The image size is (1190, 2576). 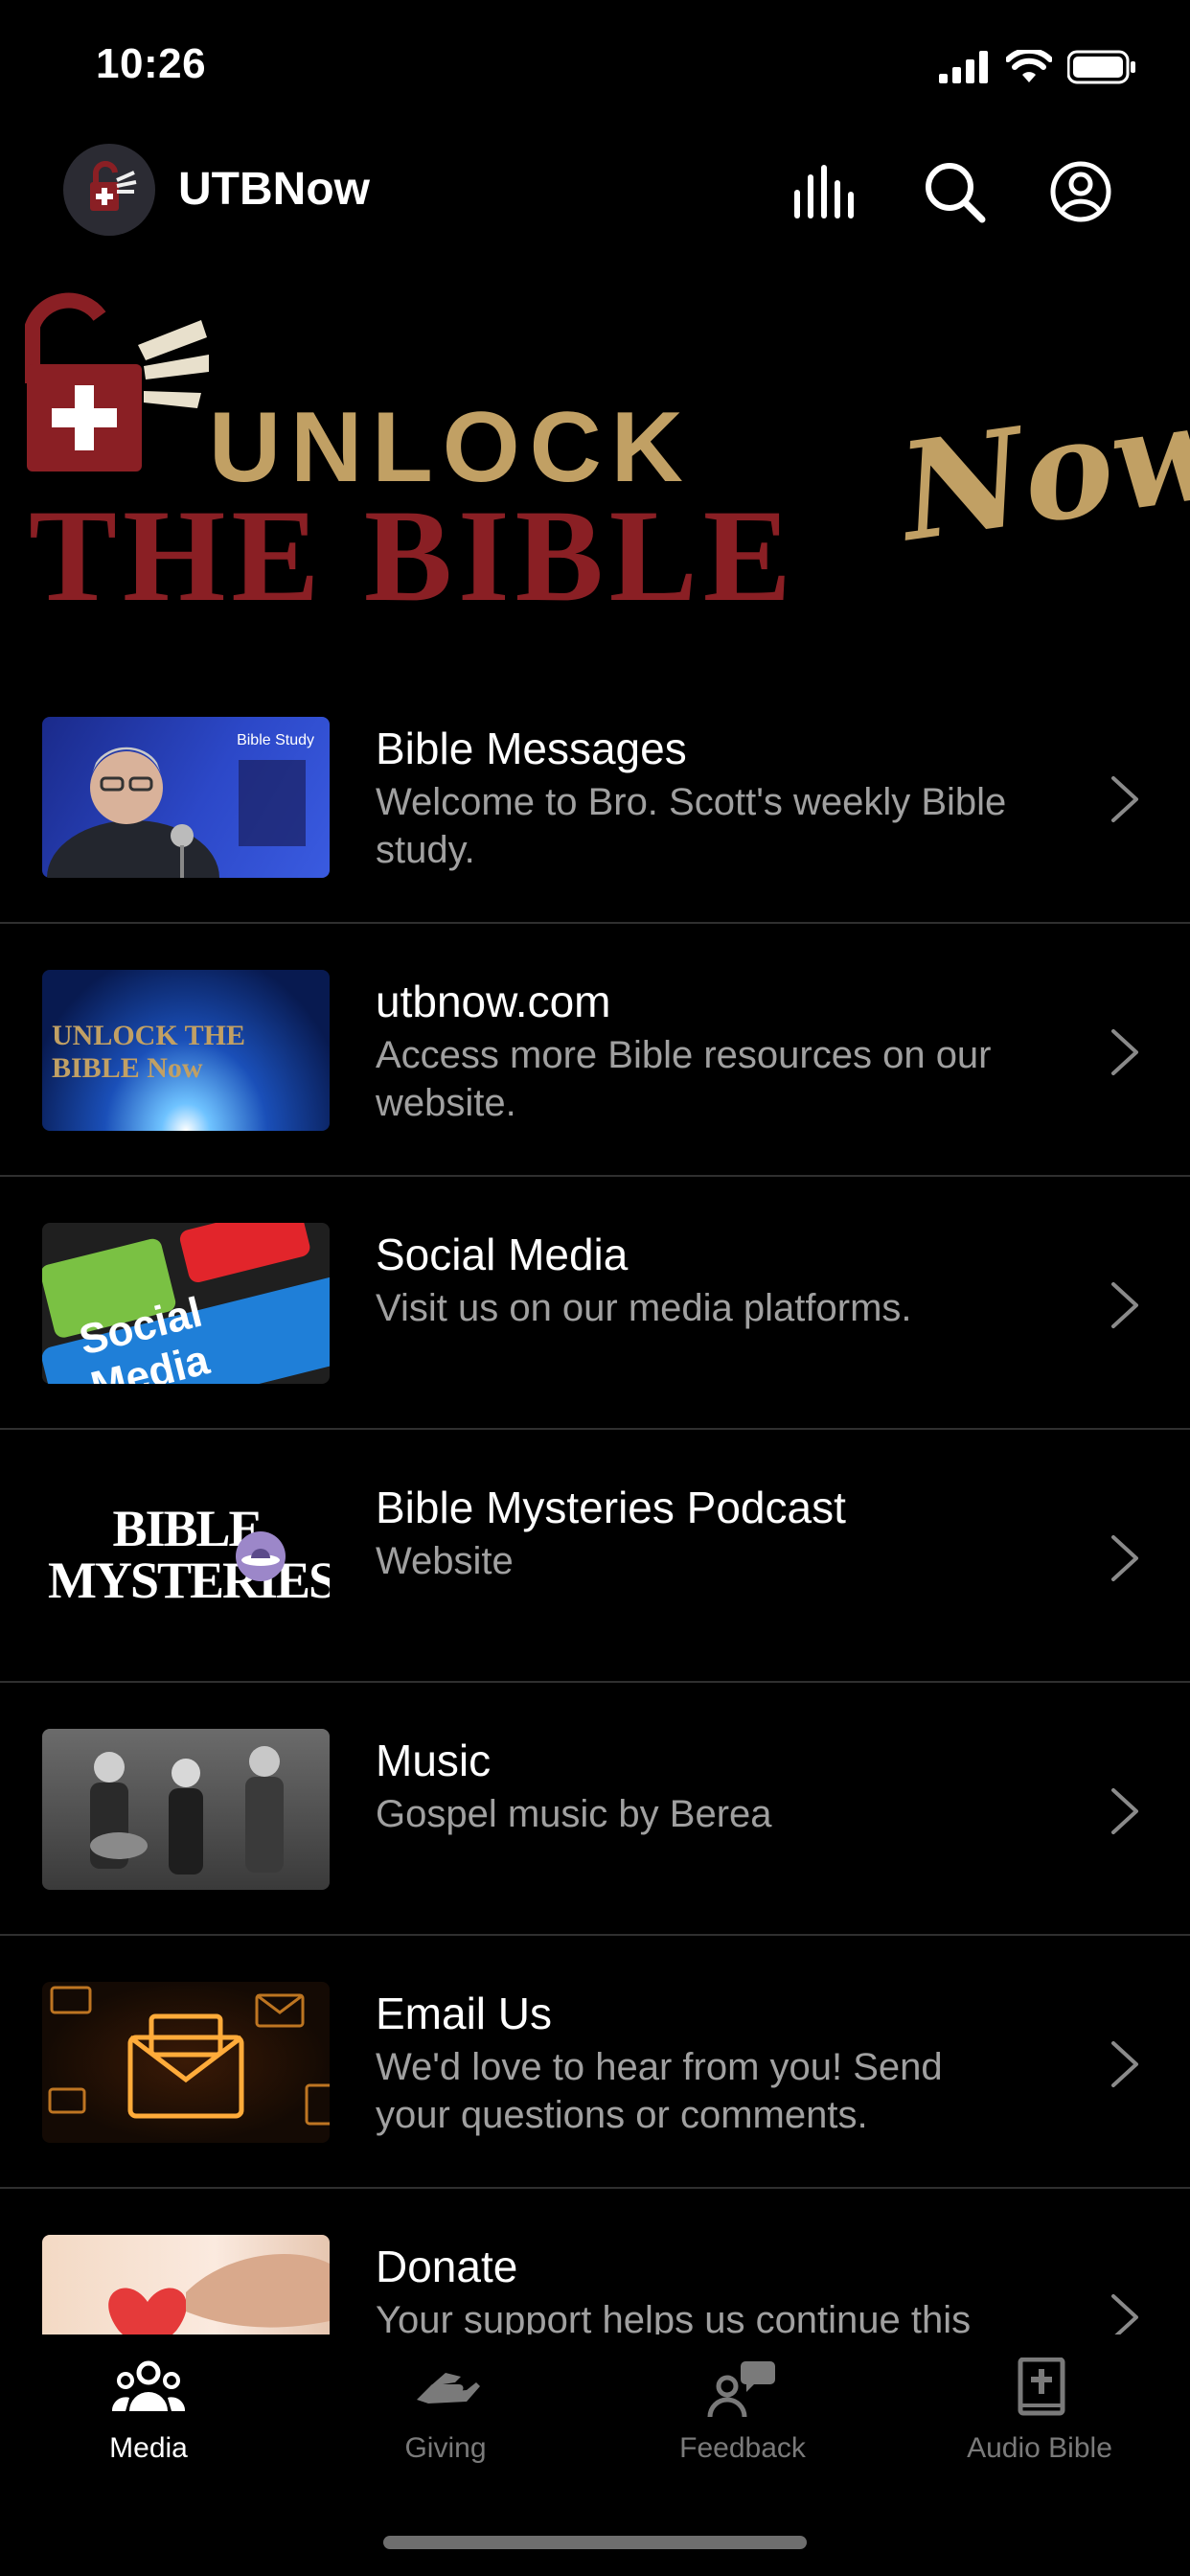 I want to click on item-subtitle: Gospel music by Berea, so click(x=574, y=1814).